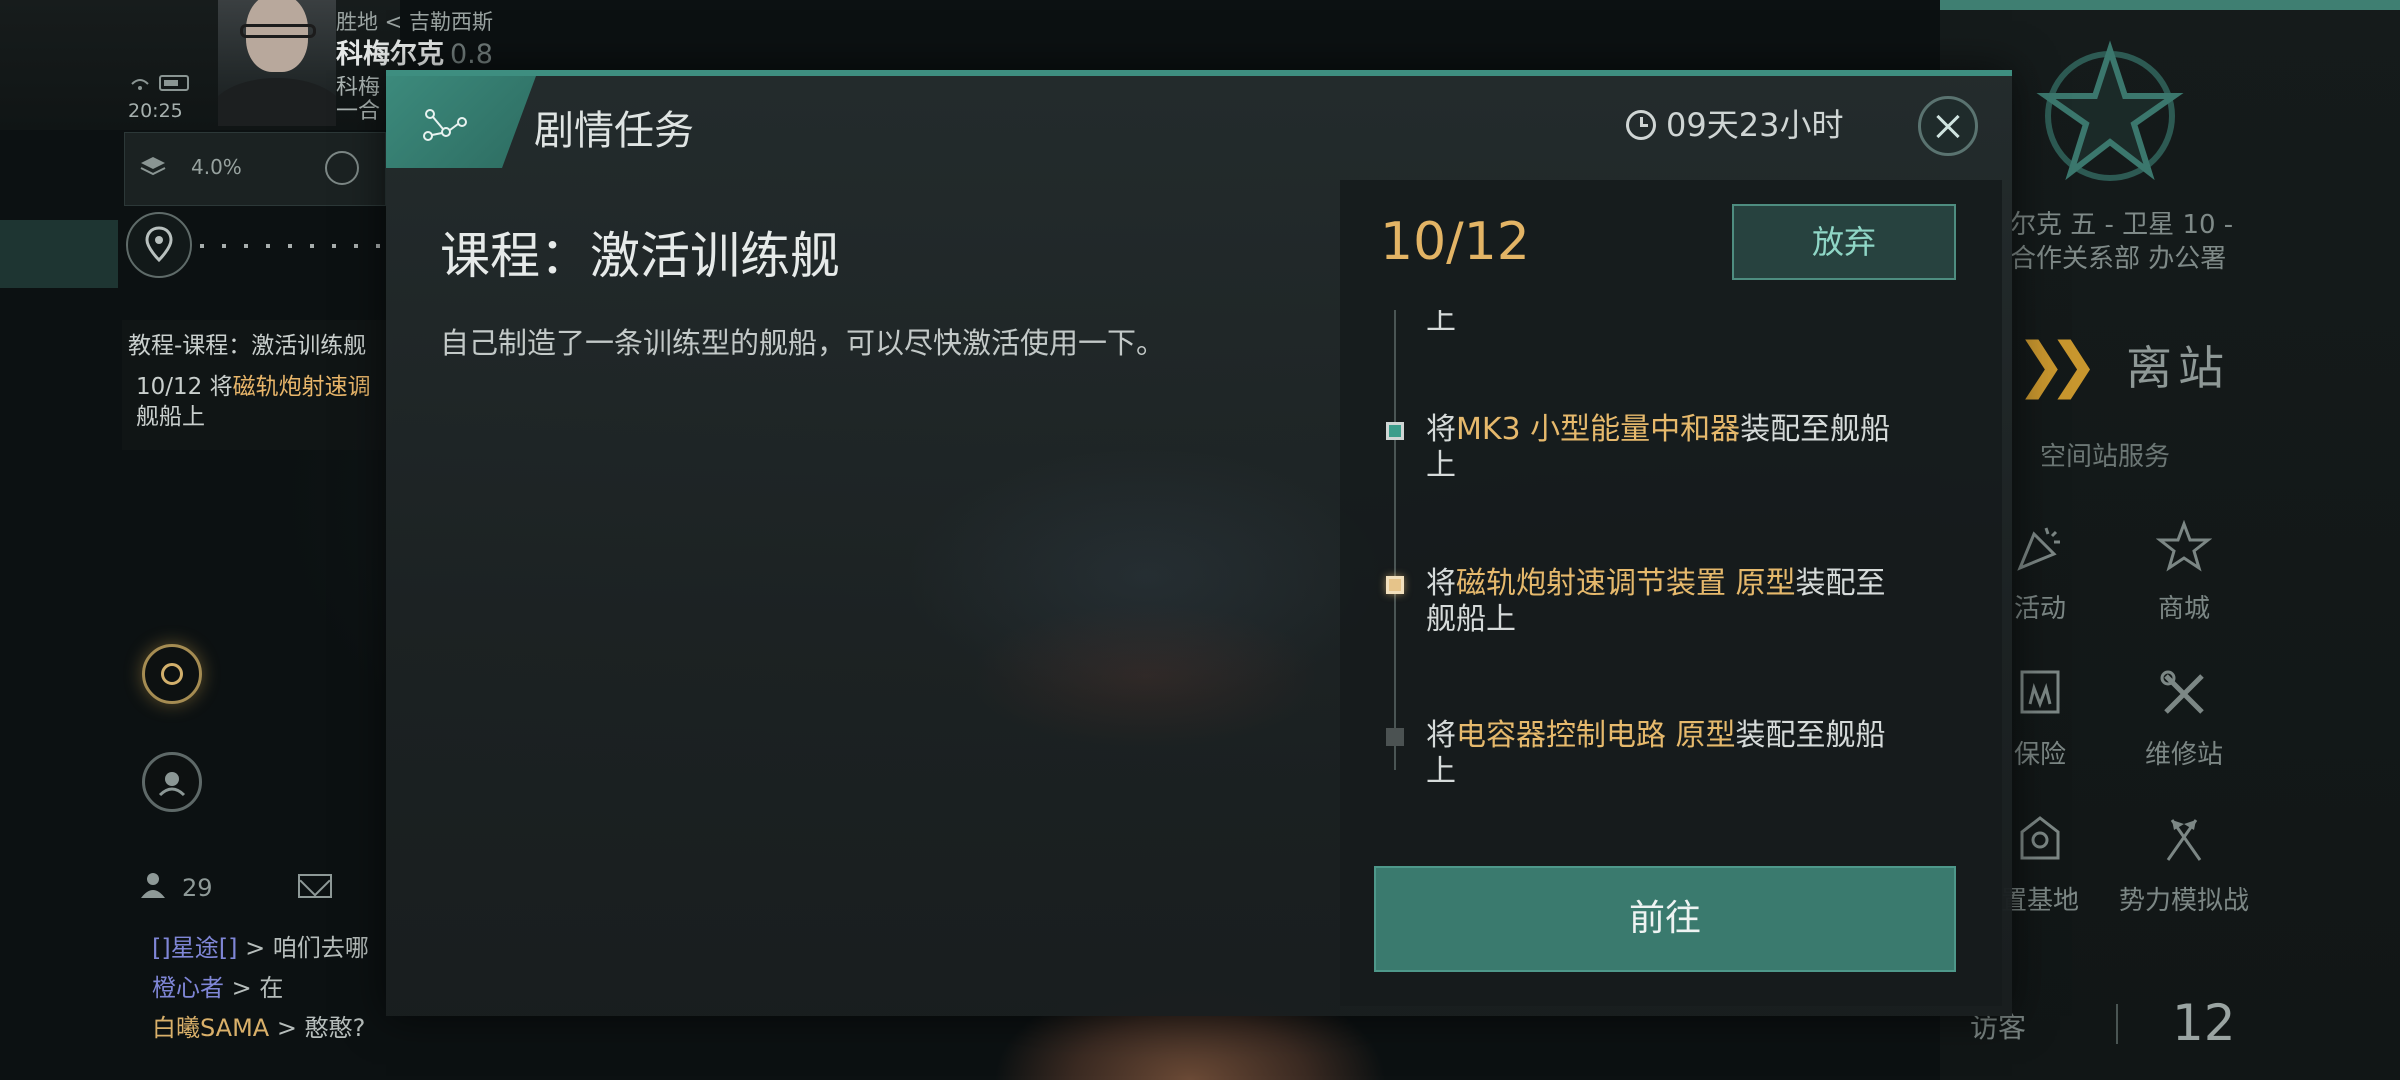 Image resolution: width=2400 pixels, height=1080 pixels. What do you see at coordinates (188, 988) in the screenshot?
I see `chat-sender: 橙心者` at bounding box center [188, 988].